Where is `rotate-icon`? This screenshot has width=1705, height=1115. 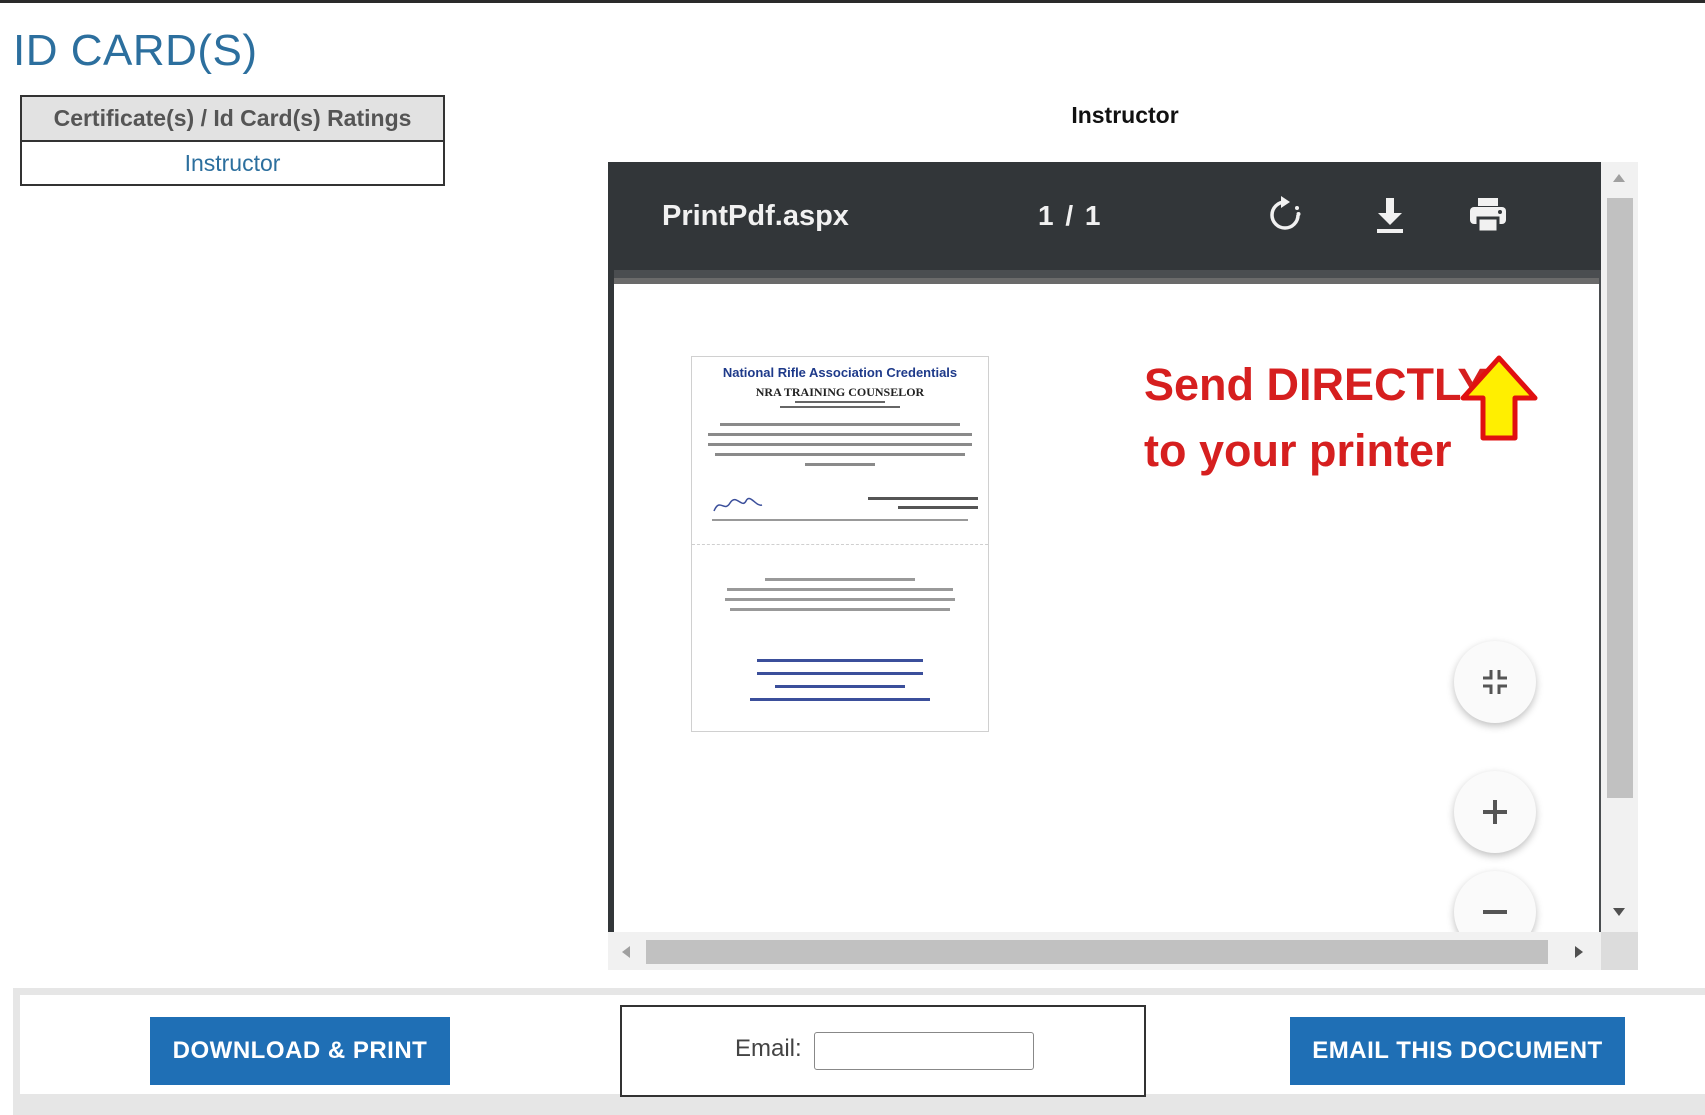
rotate-icon is located at coordinates (1285, 215).